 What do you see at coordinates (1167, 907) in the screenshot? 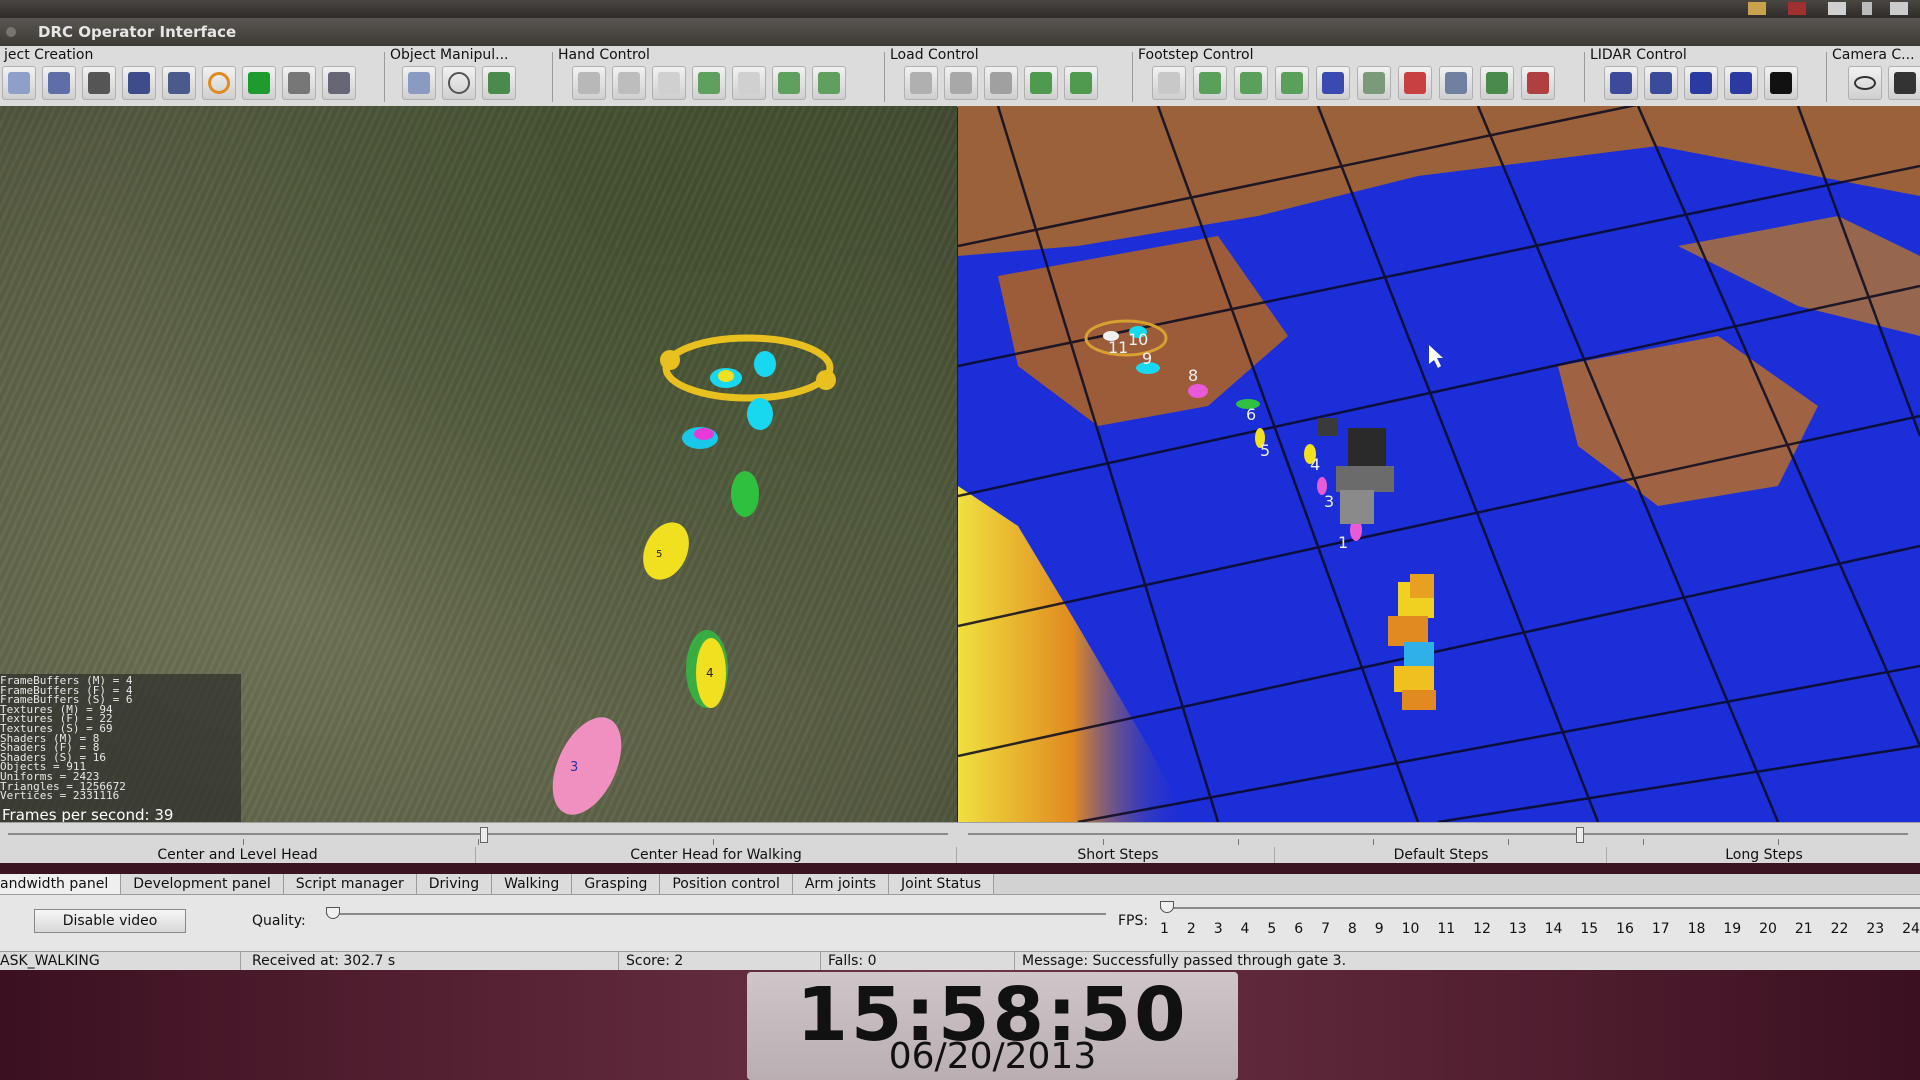
I see `fps-slider-knob` at bounding box center [1167, 907].